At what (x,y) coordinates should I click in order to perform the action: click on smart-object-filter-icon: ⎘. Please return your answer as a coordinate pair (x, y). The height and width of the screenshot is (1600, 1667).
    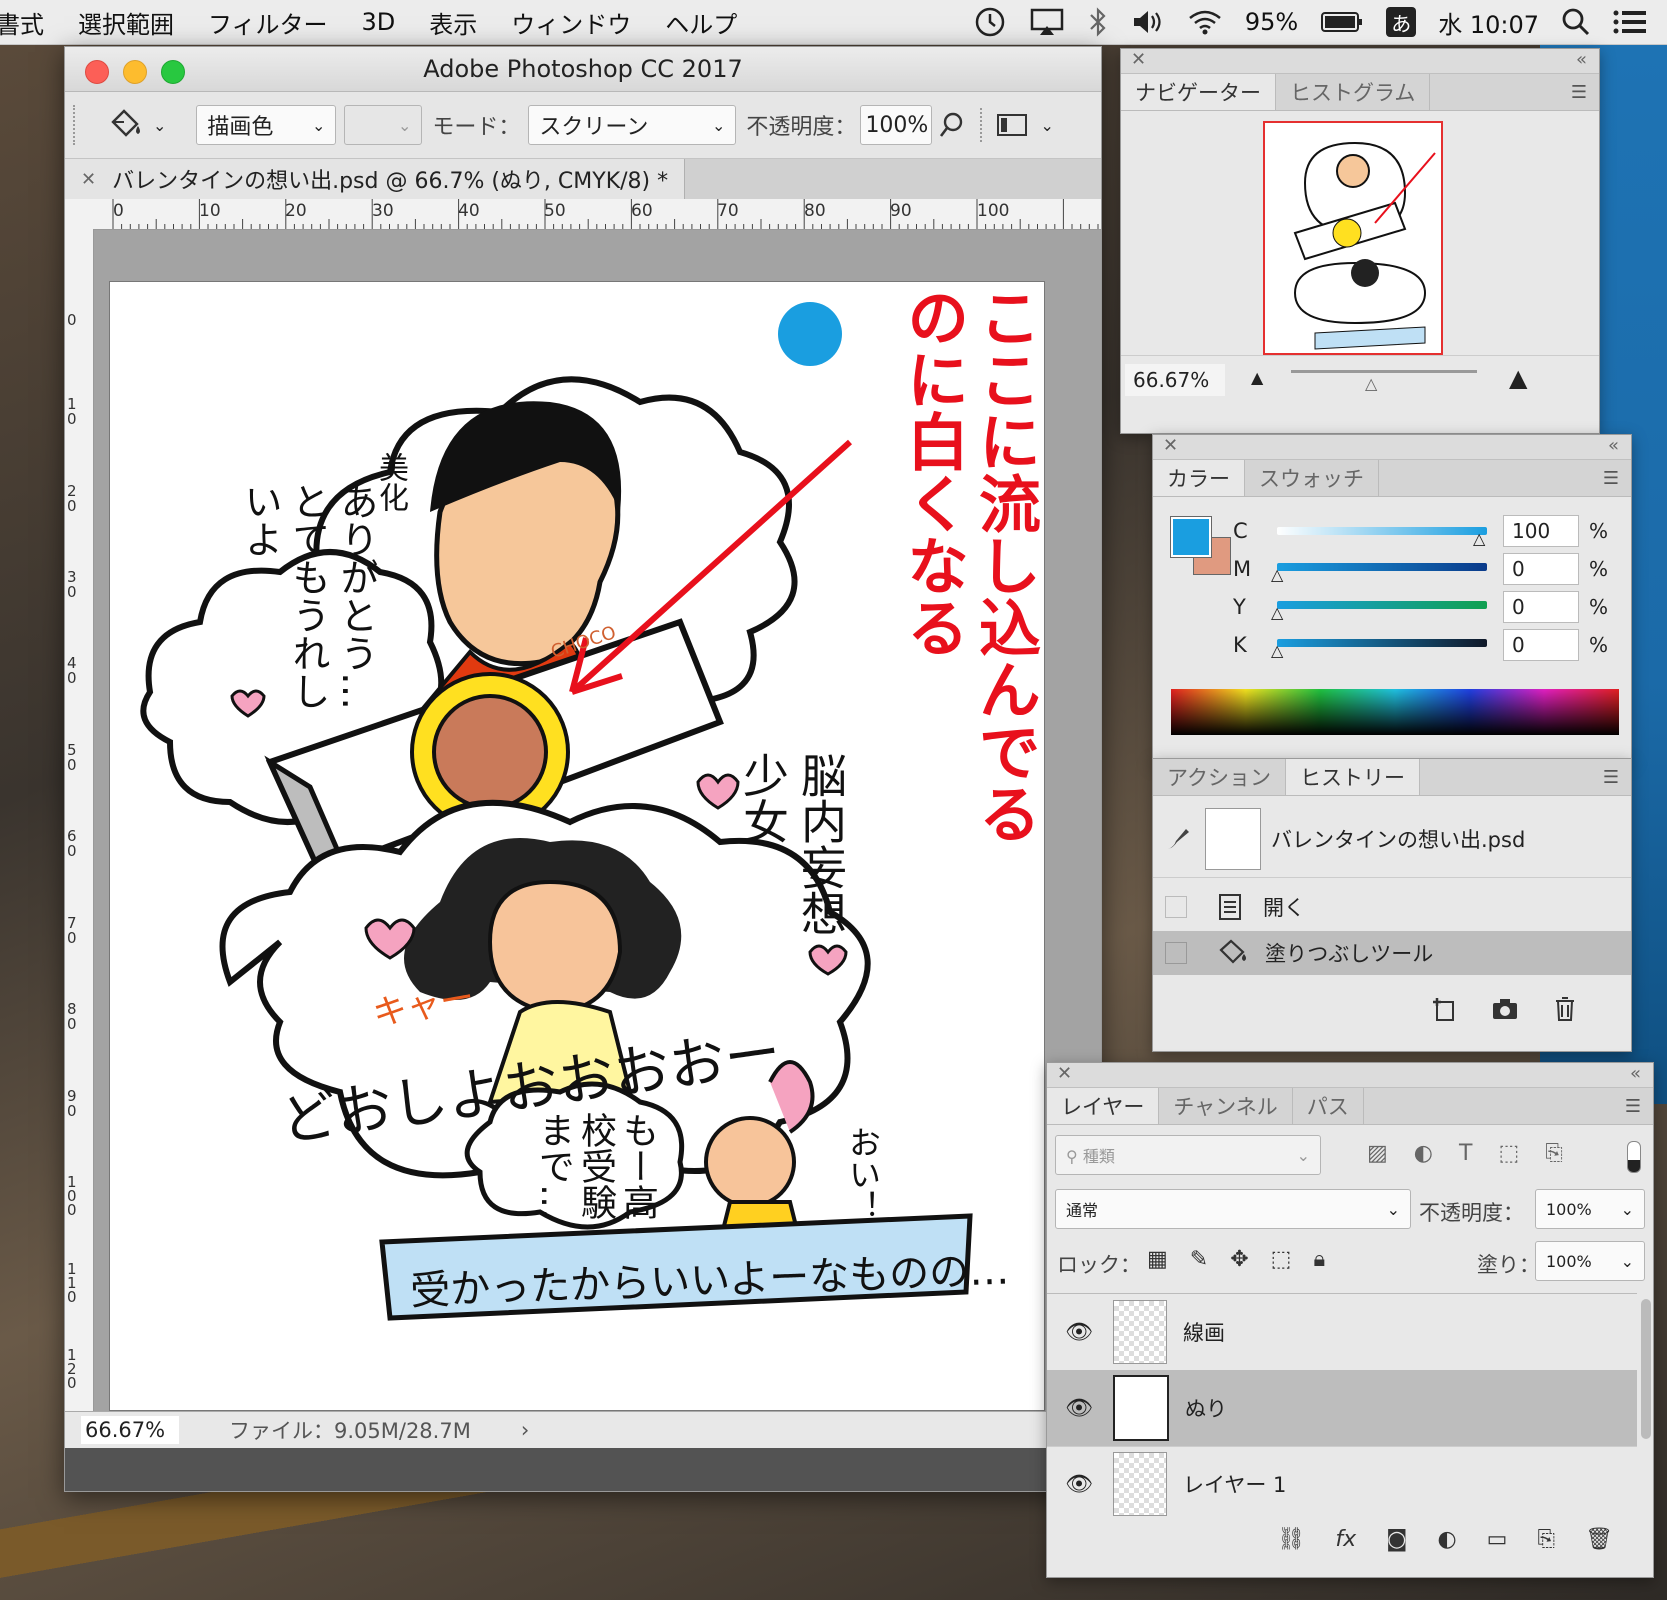
    Looking at the image, I should click on (1554, 1153).